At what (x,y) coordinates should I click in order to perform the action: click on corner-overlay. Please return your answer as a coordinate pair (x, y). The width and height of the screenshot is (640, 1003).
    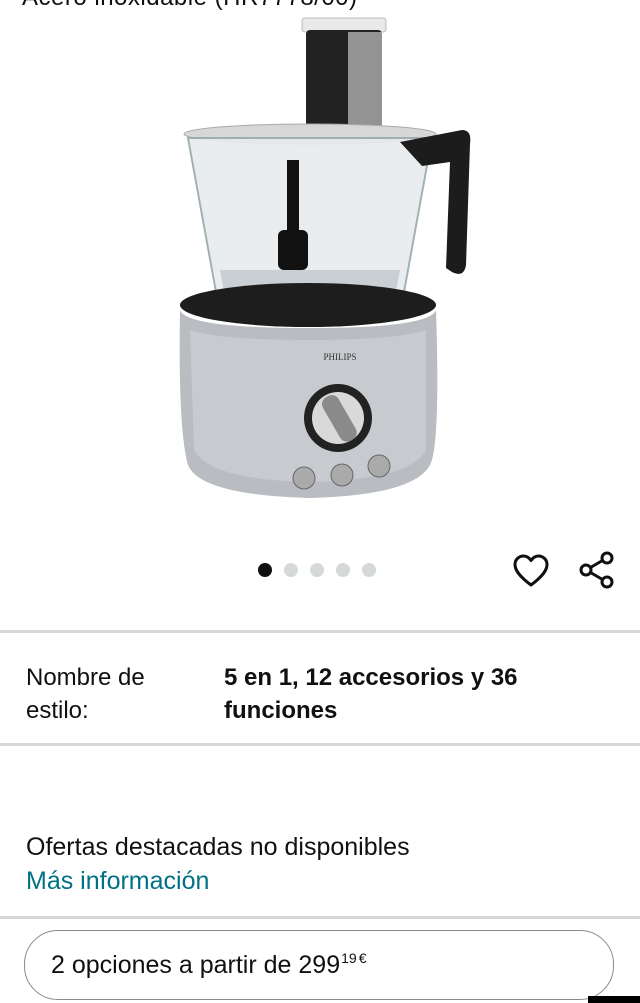
    Looking at the image, I should click on (614, 999).